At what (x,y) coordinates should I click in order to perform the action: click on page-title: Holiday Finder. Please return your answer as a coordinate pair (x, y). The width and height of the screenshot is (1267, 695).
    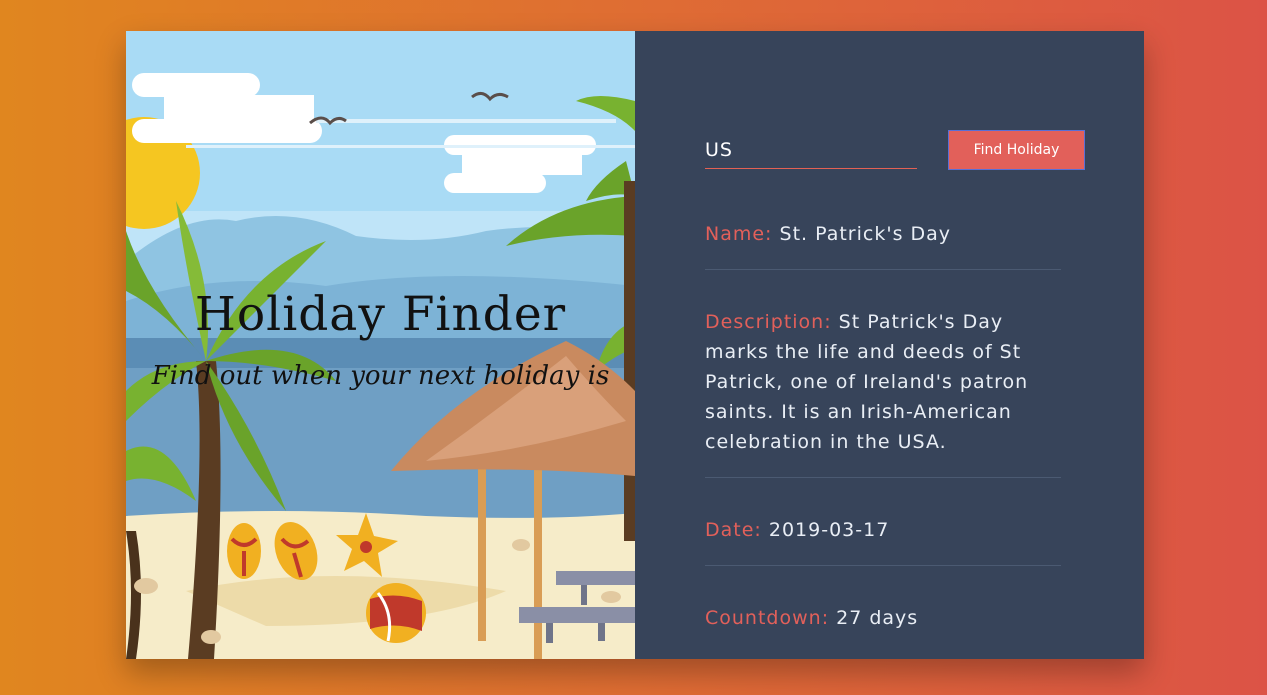
    Looking at the image, I should click on (380, 314).